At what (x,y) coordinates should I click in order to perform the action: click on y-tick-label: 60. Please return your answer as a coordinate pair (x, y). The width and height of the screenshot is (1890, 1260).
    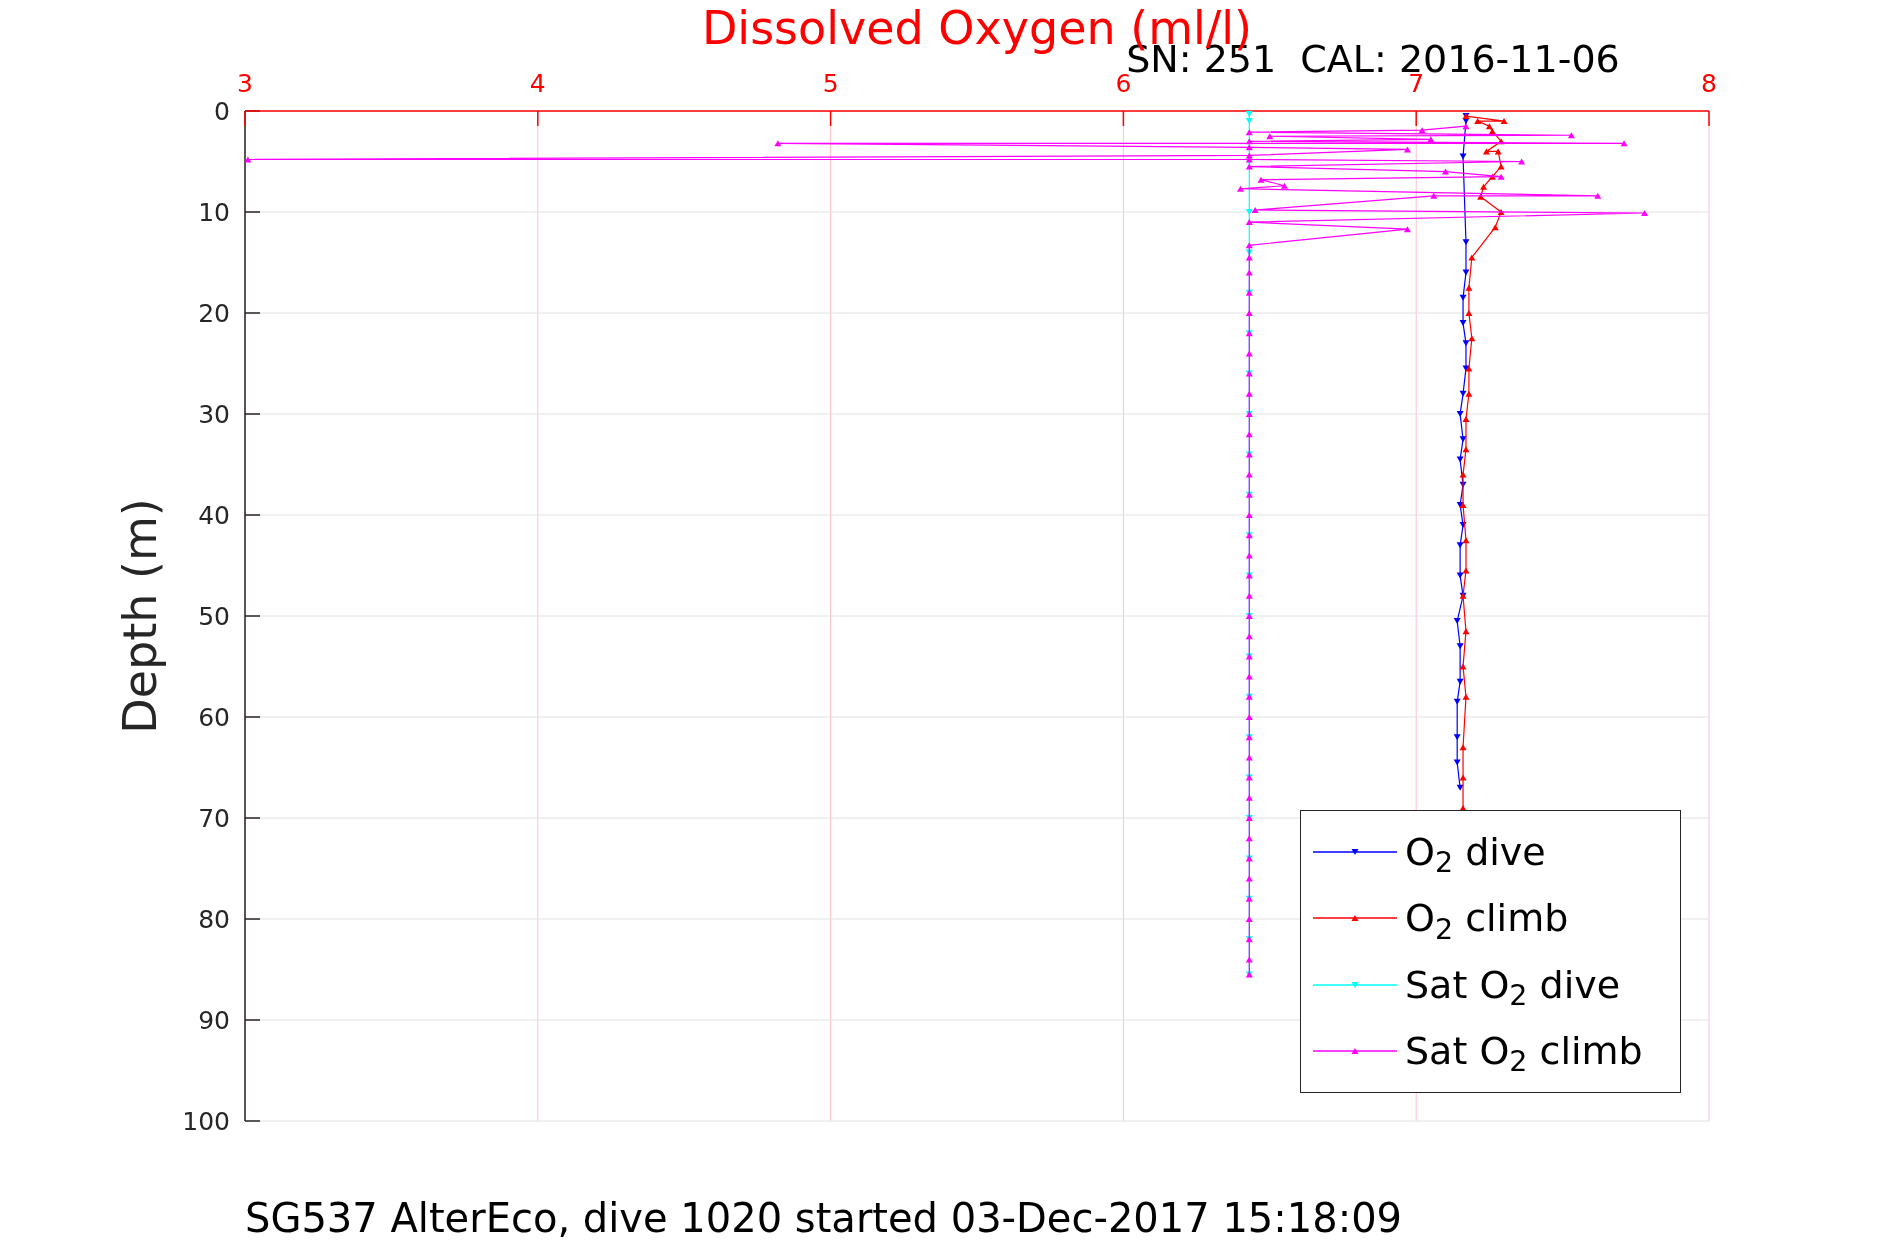
    Looking at the image, I should click on (214, 717).